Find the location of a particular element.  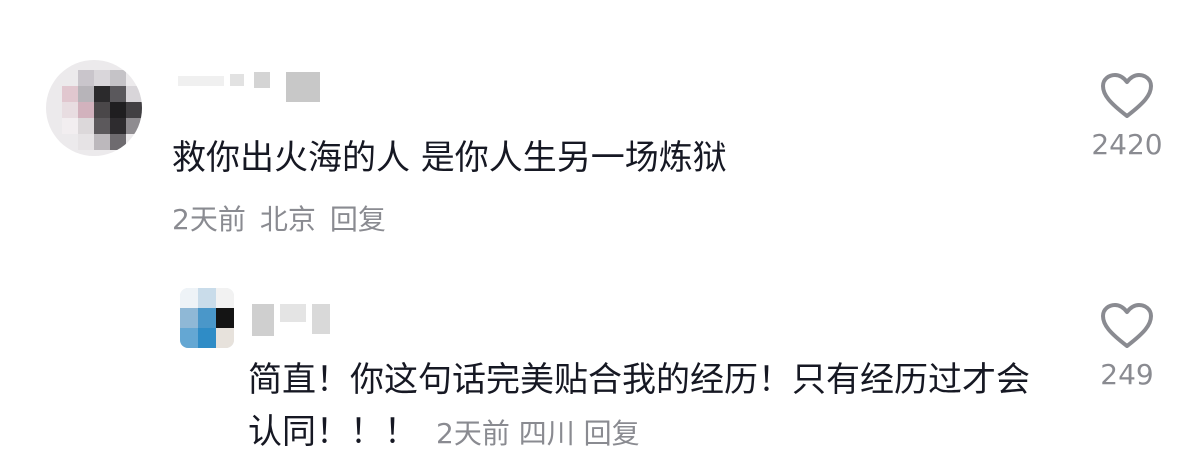

commenter-avatar is located at coordinates (94, 108).